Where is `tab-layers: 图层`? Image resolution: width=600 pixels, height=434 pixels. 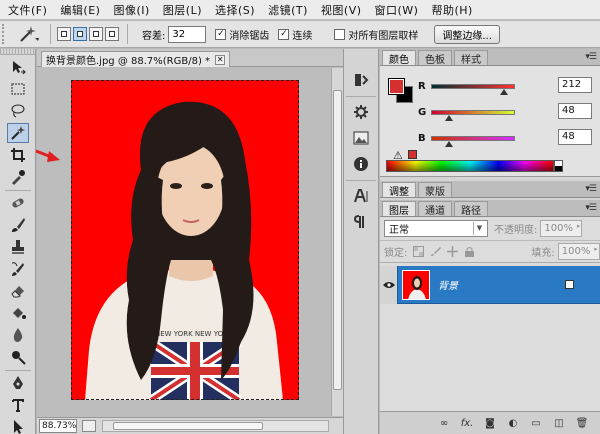
tab-layers: 图层 is located at coordinates (399, 209).